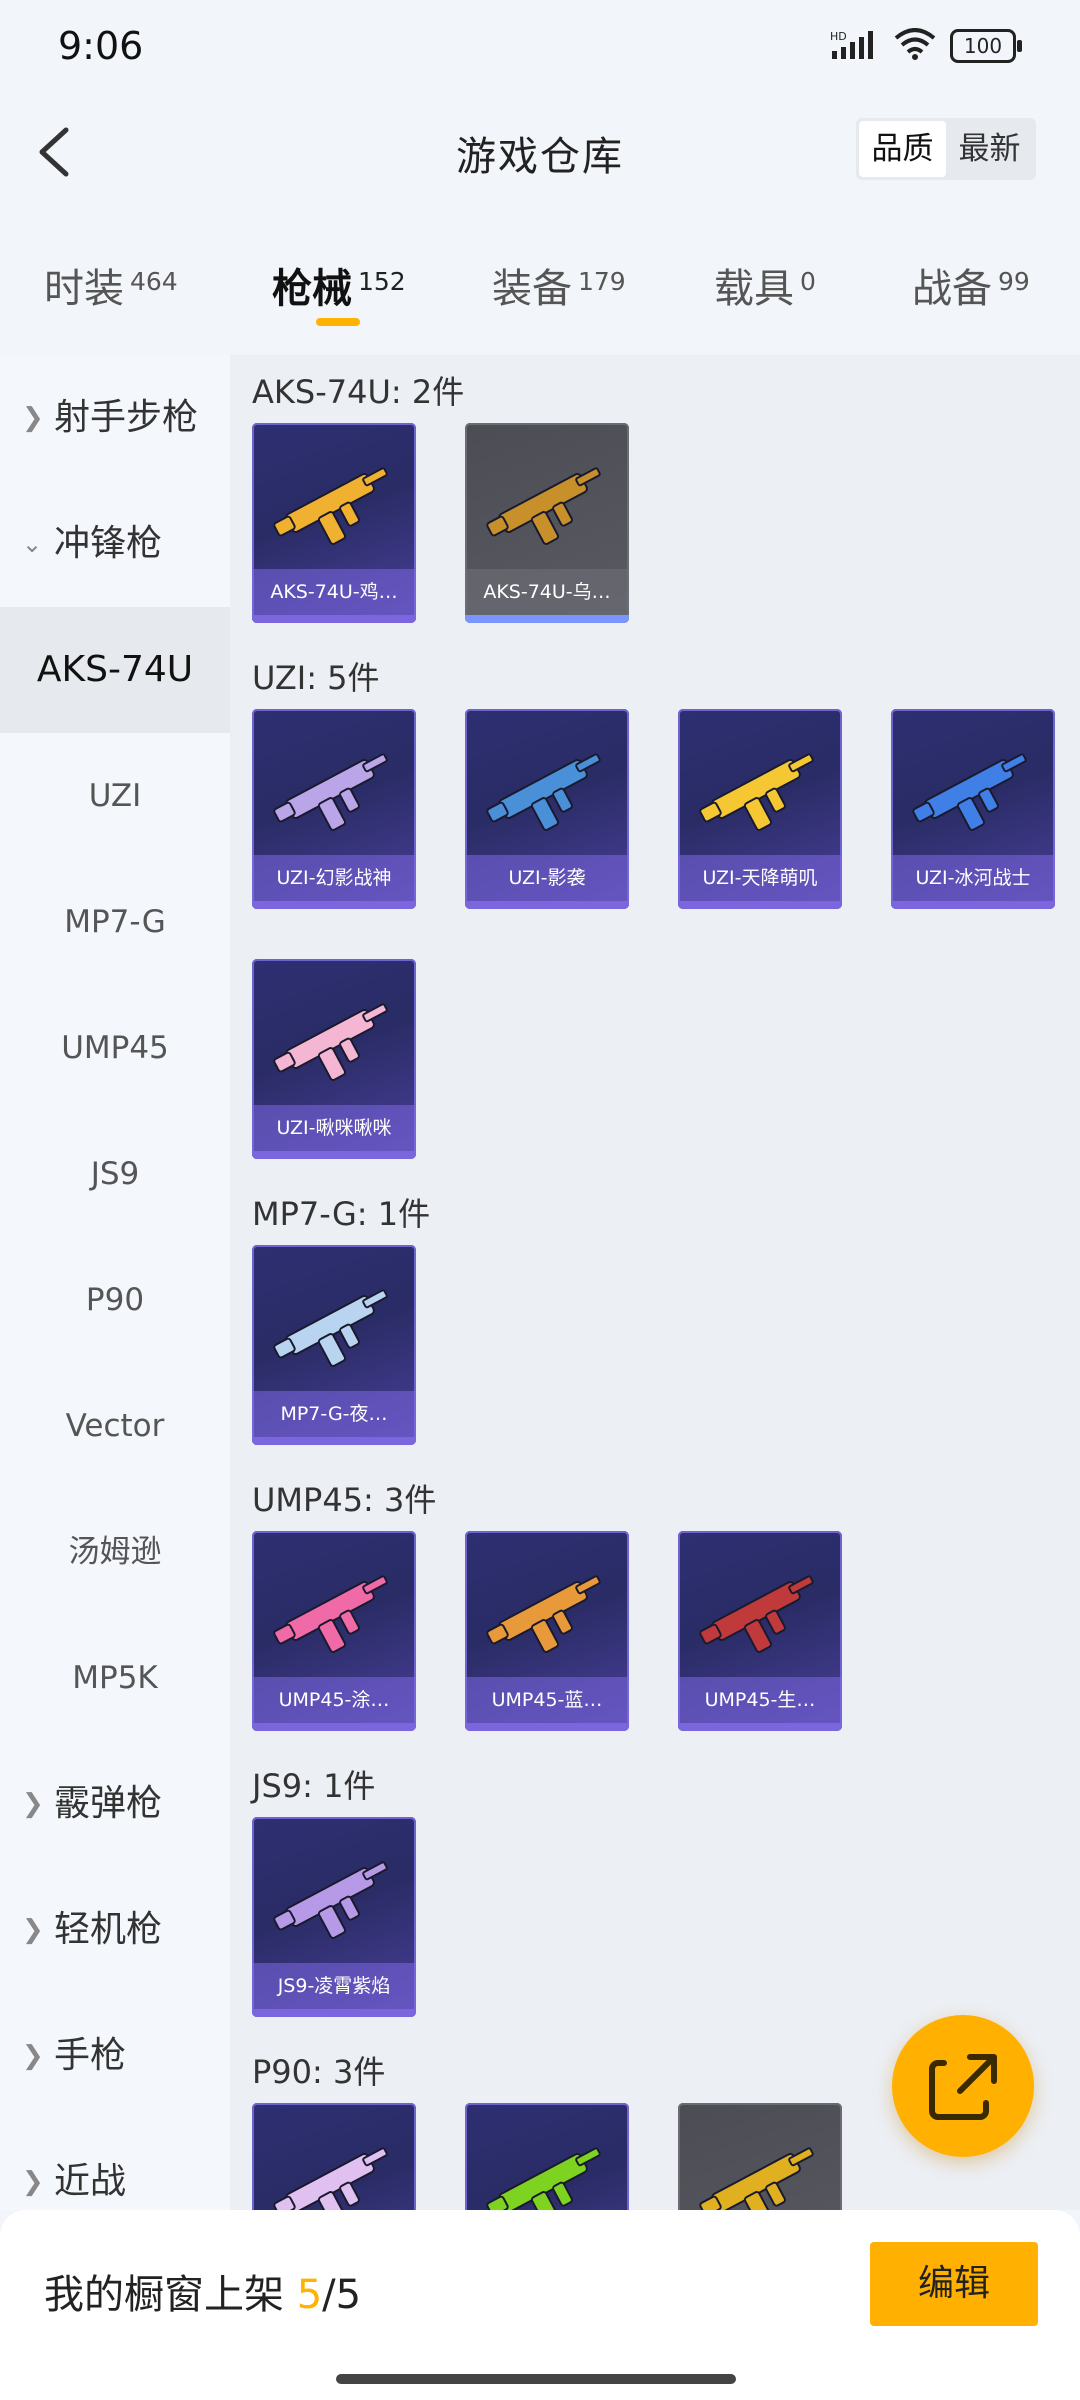  Describe the element at coordinates (164, 2295) in the screenshot. I see `showcase-label: 我的橱窗上架` at that location.